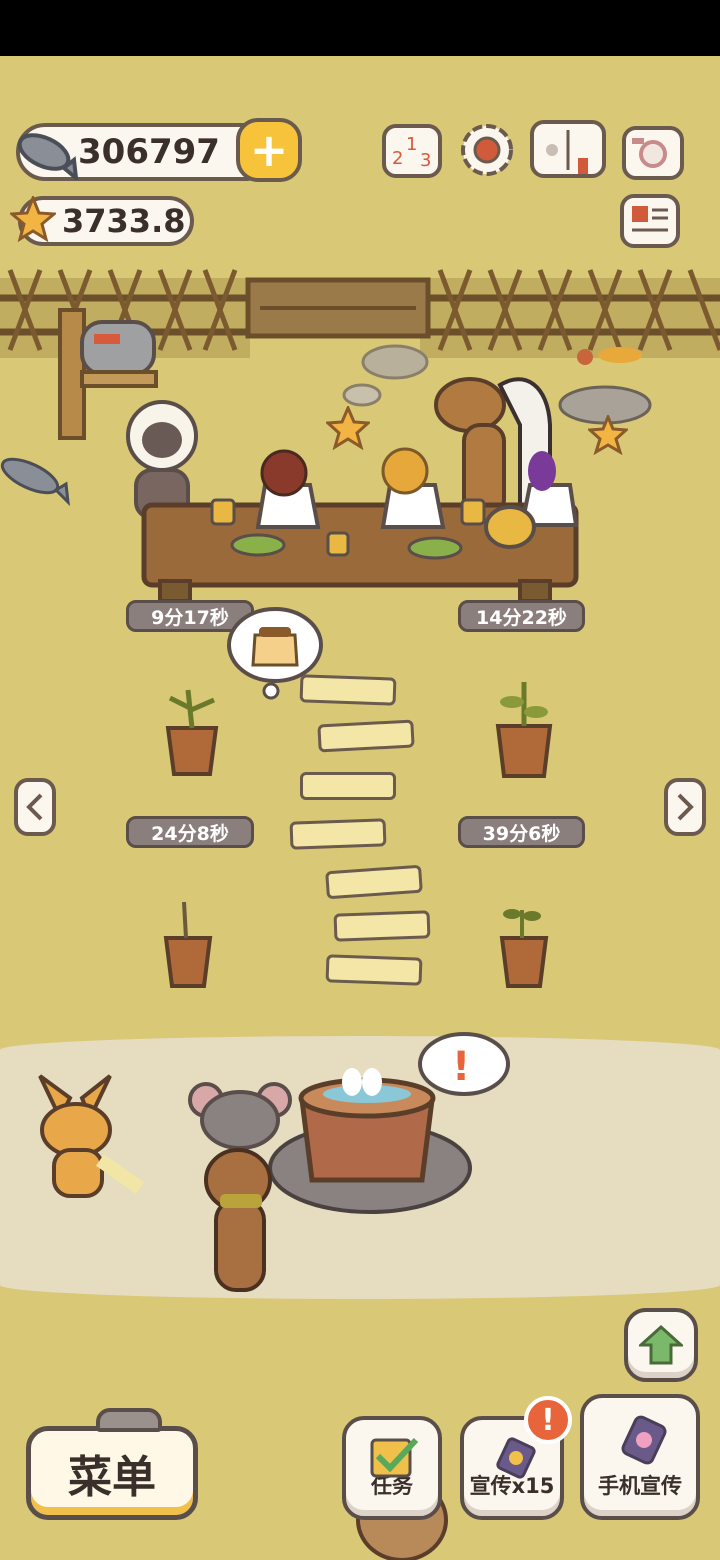  What do you see at coordinates (124, 221) in the screenshot?
I see `star-count: 3733.8` at bounding box center [124, 221].